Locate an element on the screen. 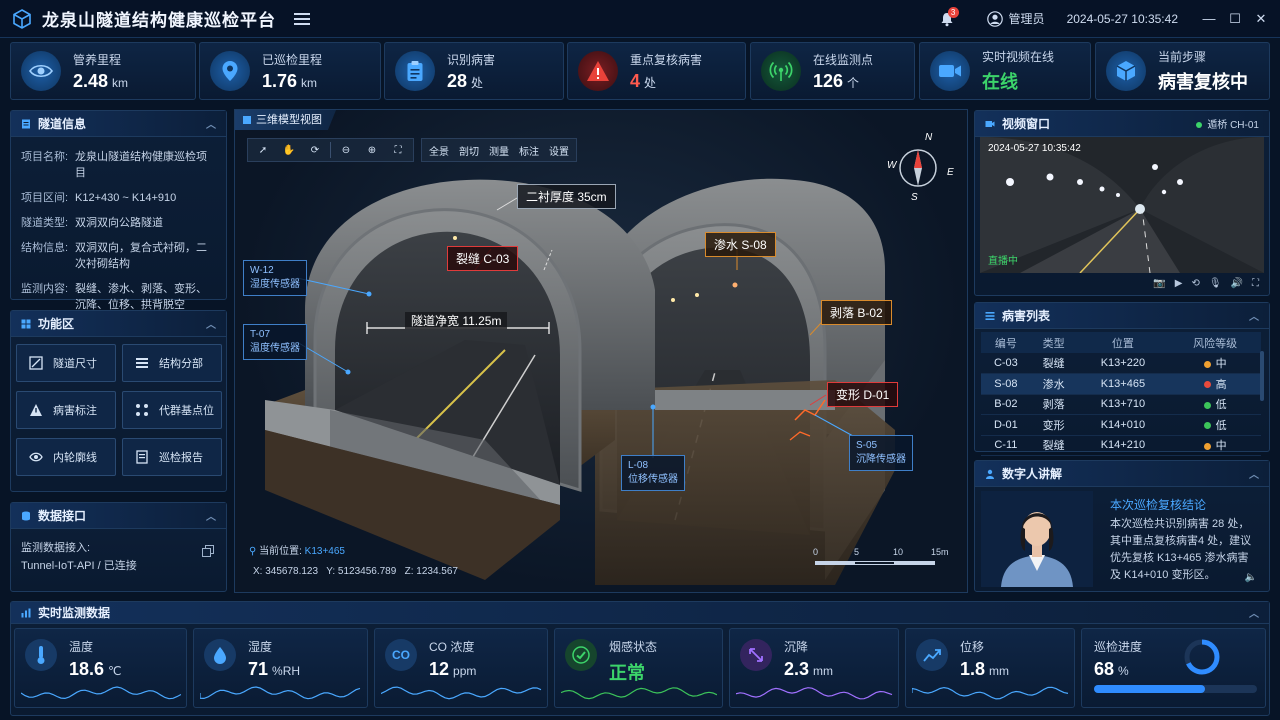 The width and height of the screenshot is (1280, 720). defect-label-c03: 裂缝 C-03 is located at coordinates (483, 258).